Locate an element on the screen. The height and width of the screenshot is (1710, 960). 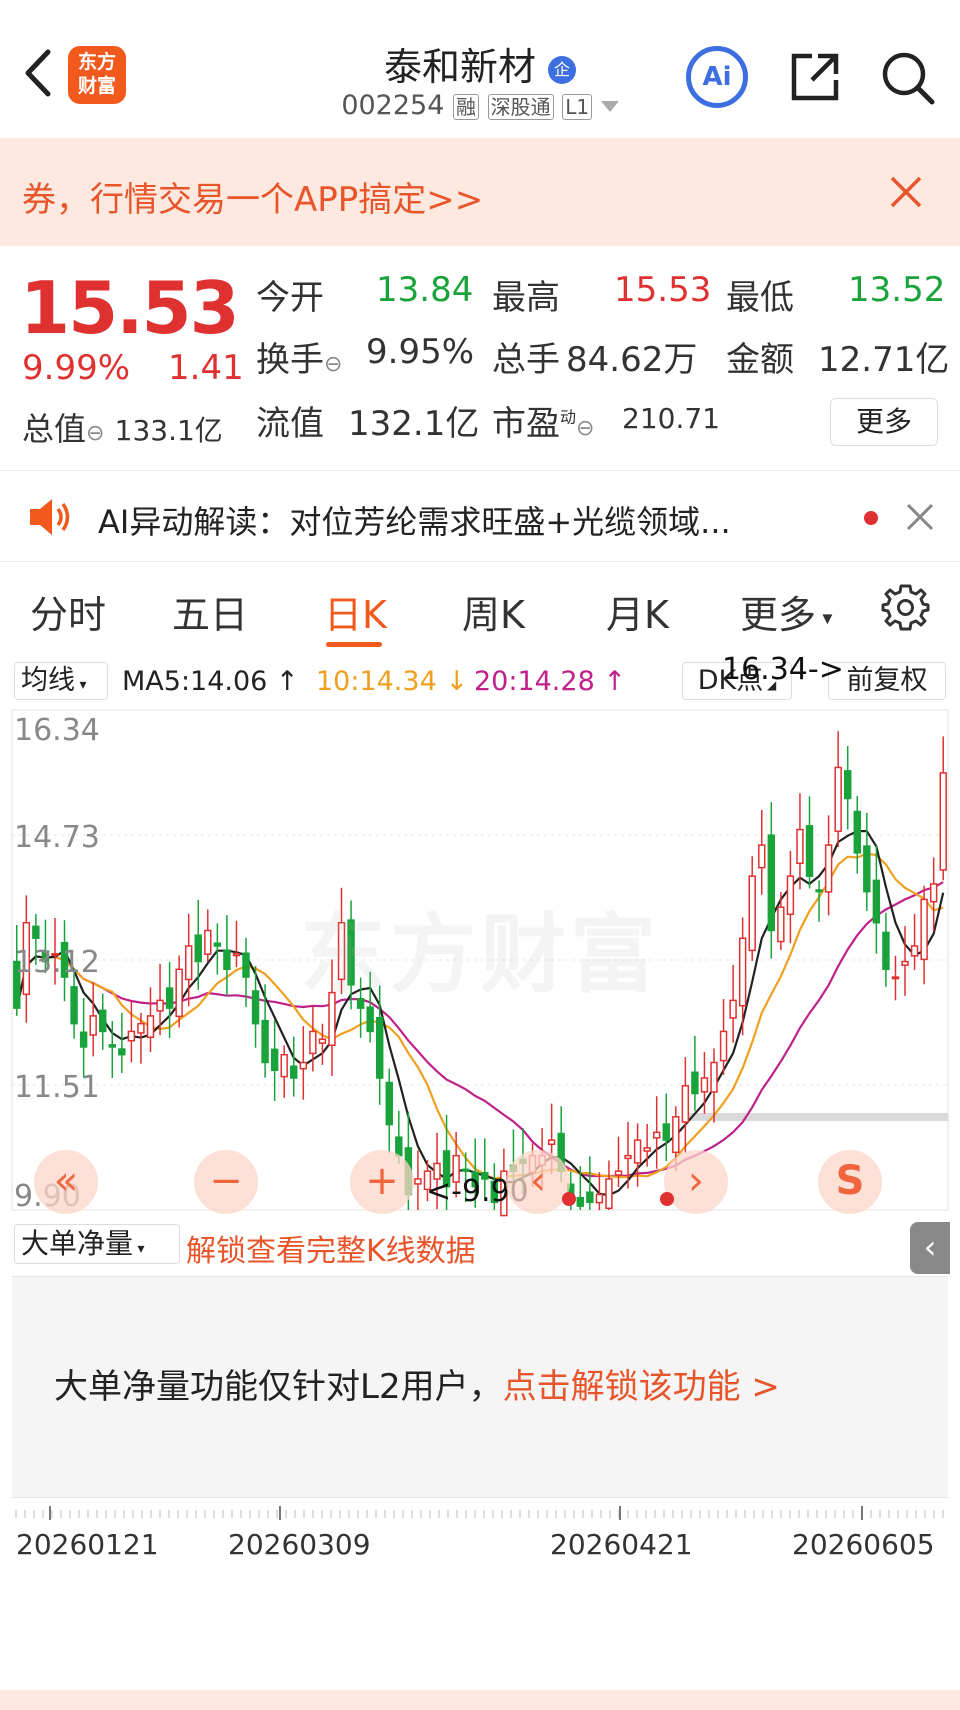
unlock-link: 解锁查看完整K线数据 is located at coordinates (331, 1248).